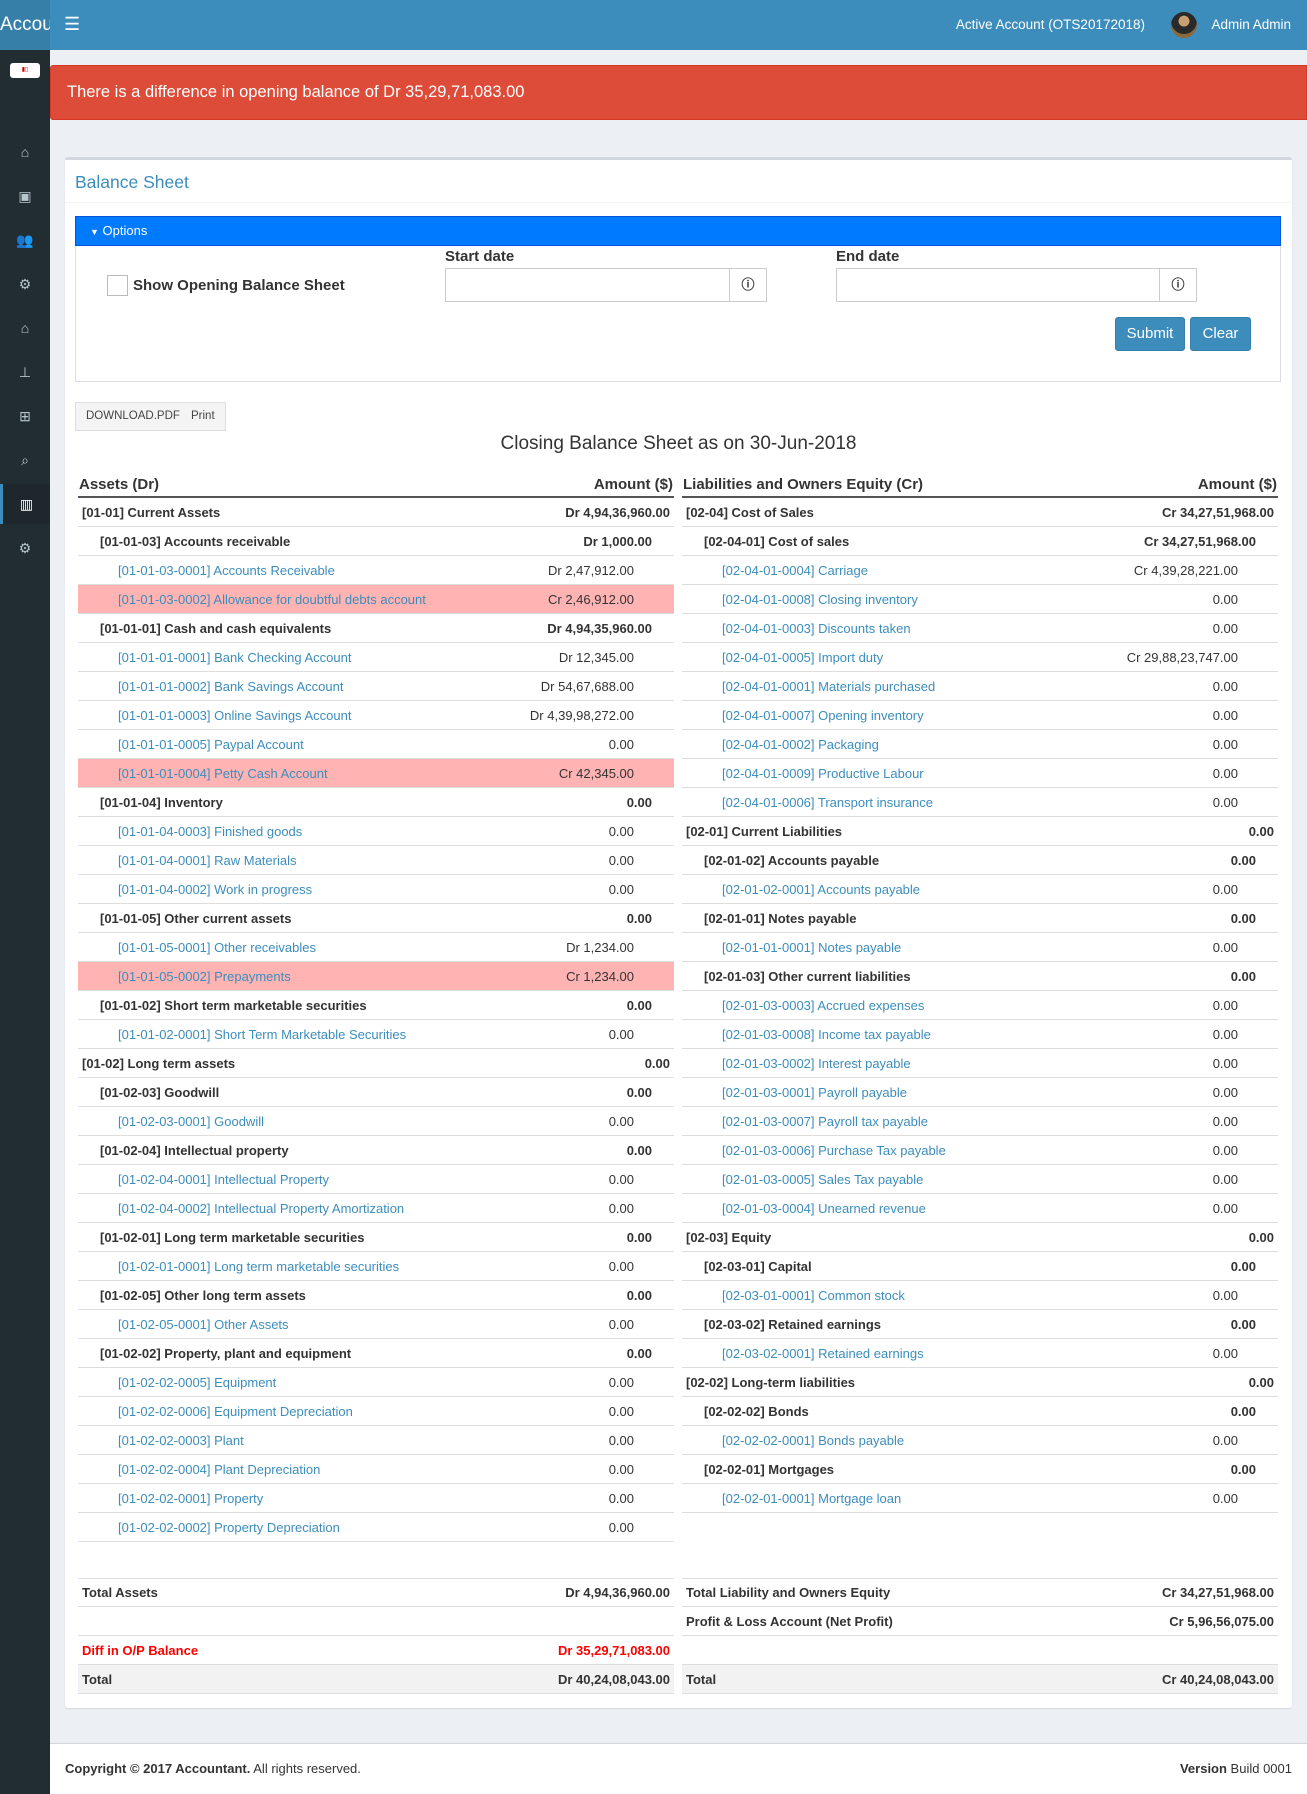  What do you see at coordinates (203, 1179) in the screenshot?
I see `account-link: [01-02-04-0001] Intellectual Property` at bounding box center [203, 1179].